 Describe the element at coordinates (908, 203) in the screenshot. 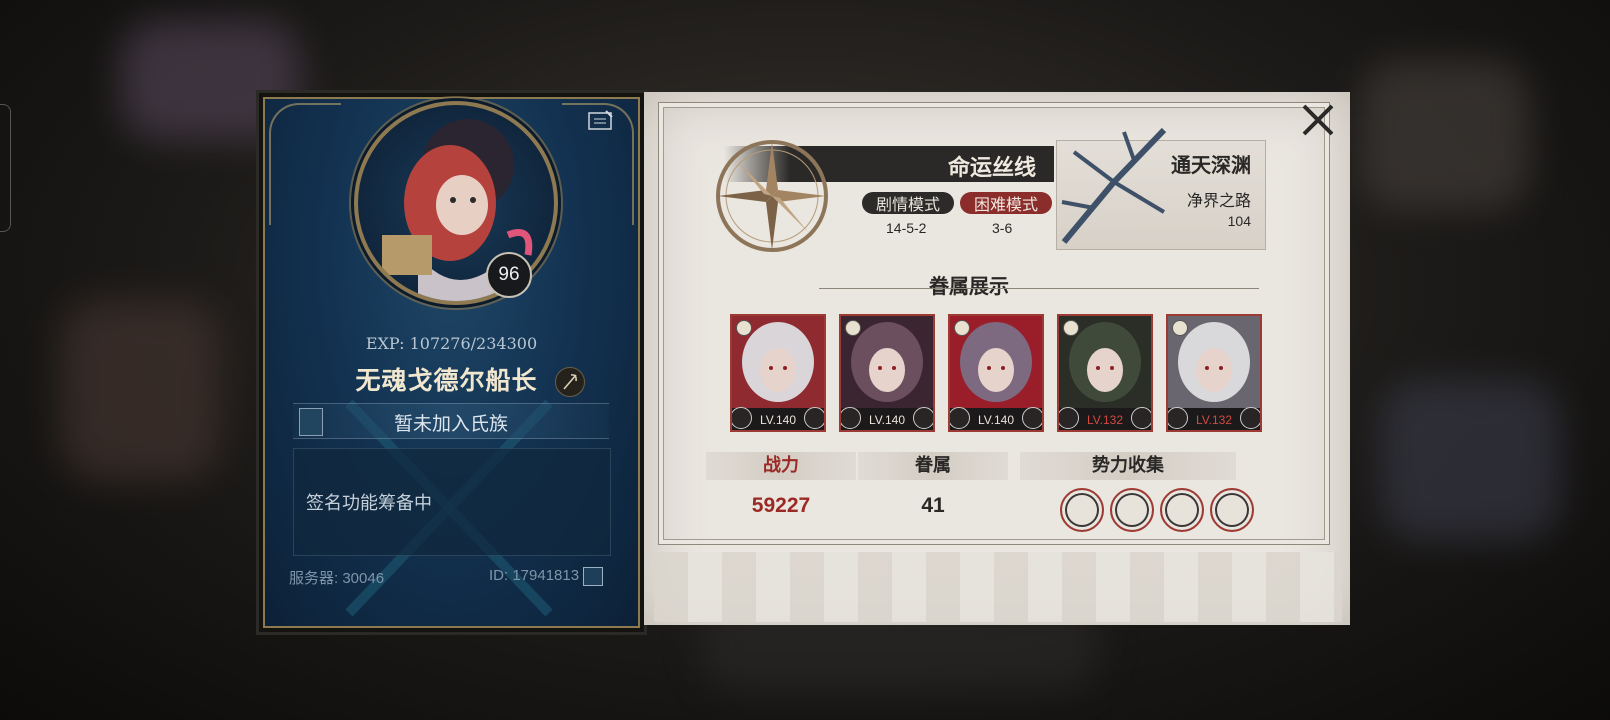

I see `story-mode-tag: 剧情模式` at that location.